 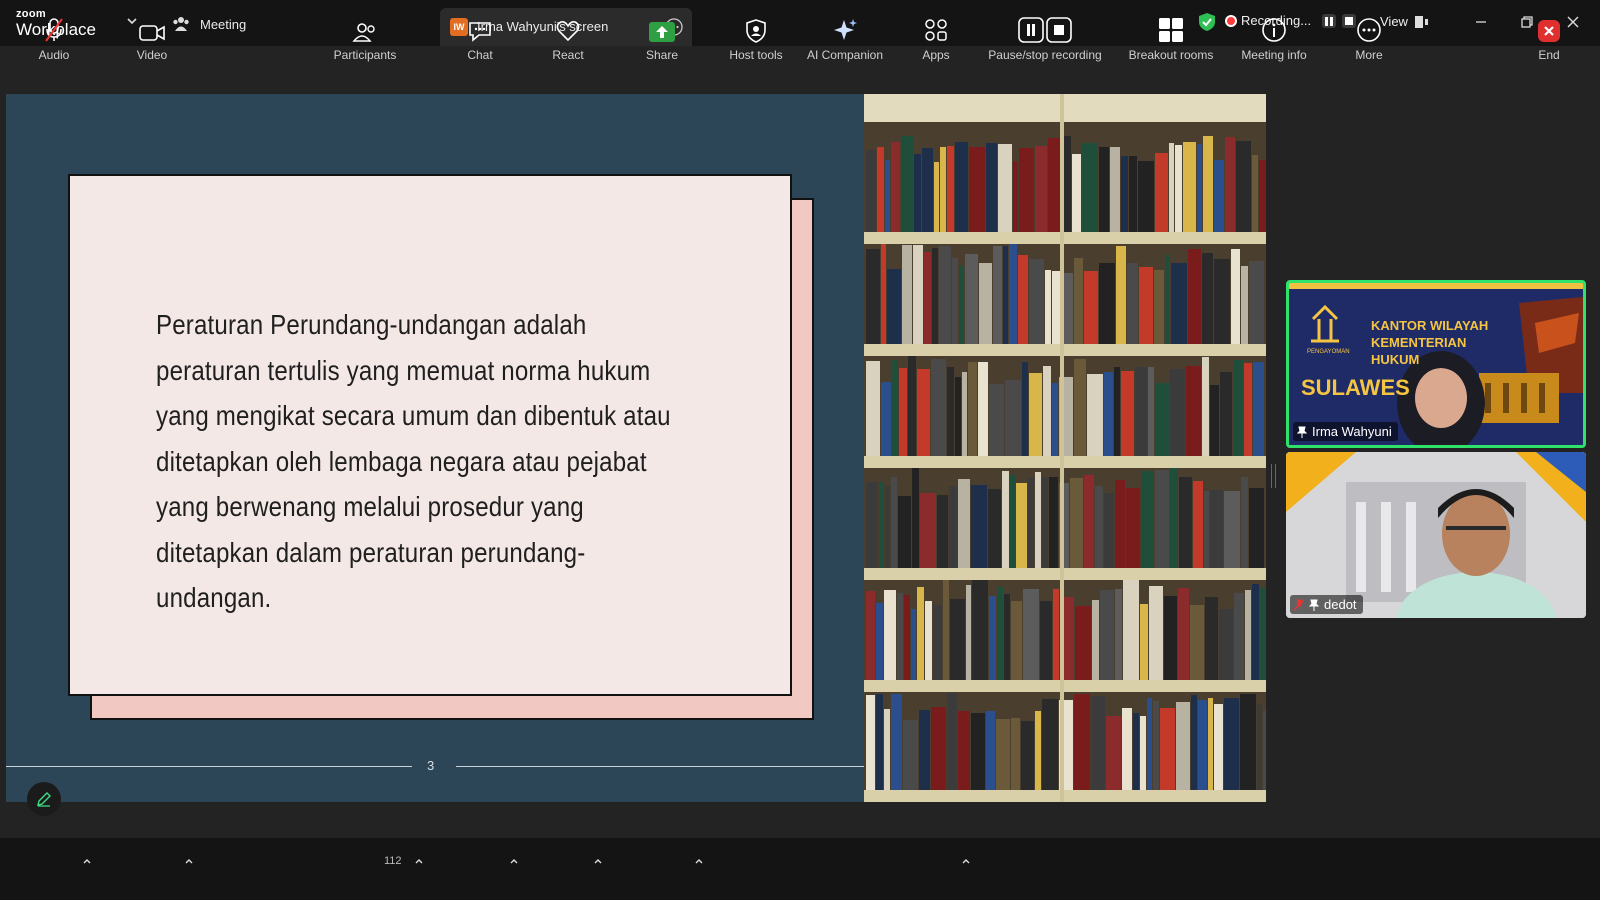 What do you see at coordinates (568, 31) in the screenshot?
I see `react-button: React` at bounding box center [568, 31].